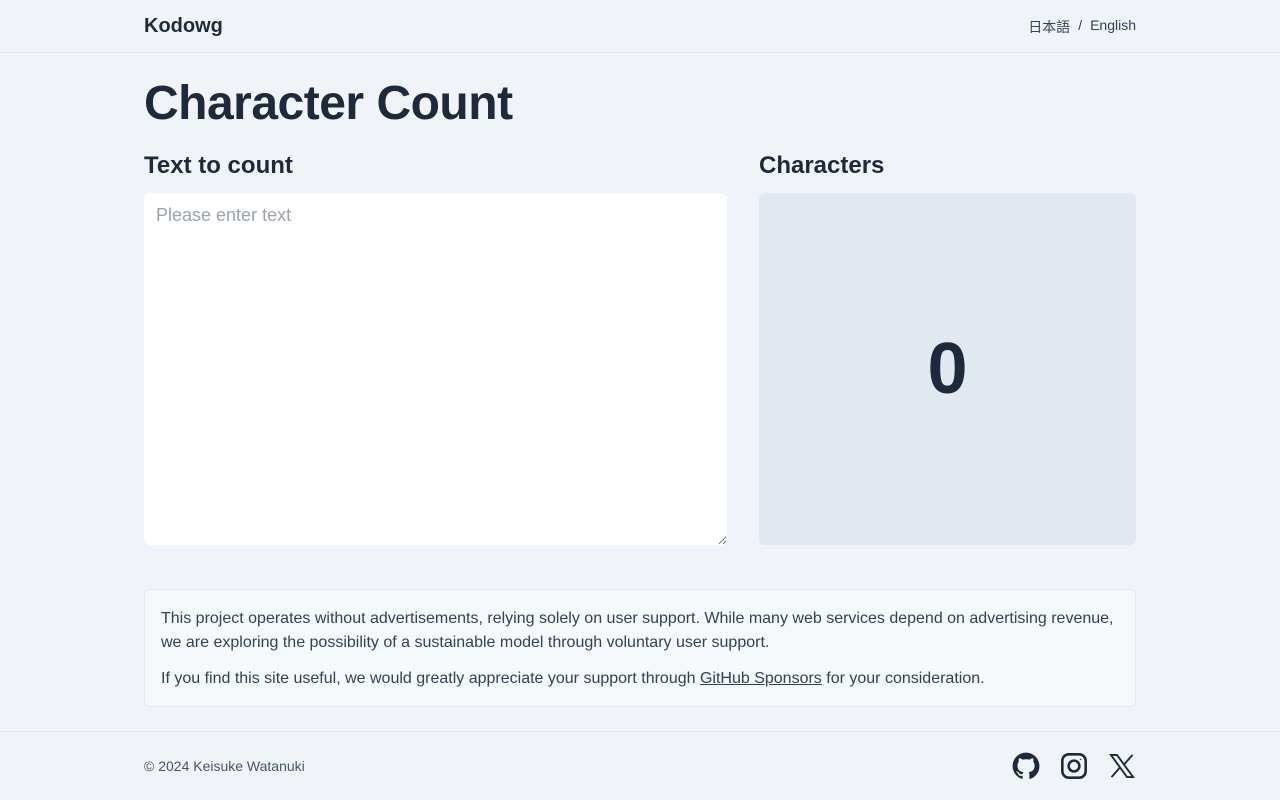 The height and width of the screenshot is (800, 1280). Describe the element at coordinates (761, 678) in the screenshot. I see `github-sponsors-link: GitHub Sponsors` at that location.